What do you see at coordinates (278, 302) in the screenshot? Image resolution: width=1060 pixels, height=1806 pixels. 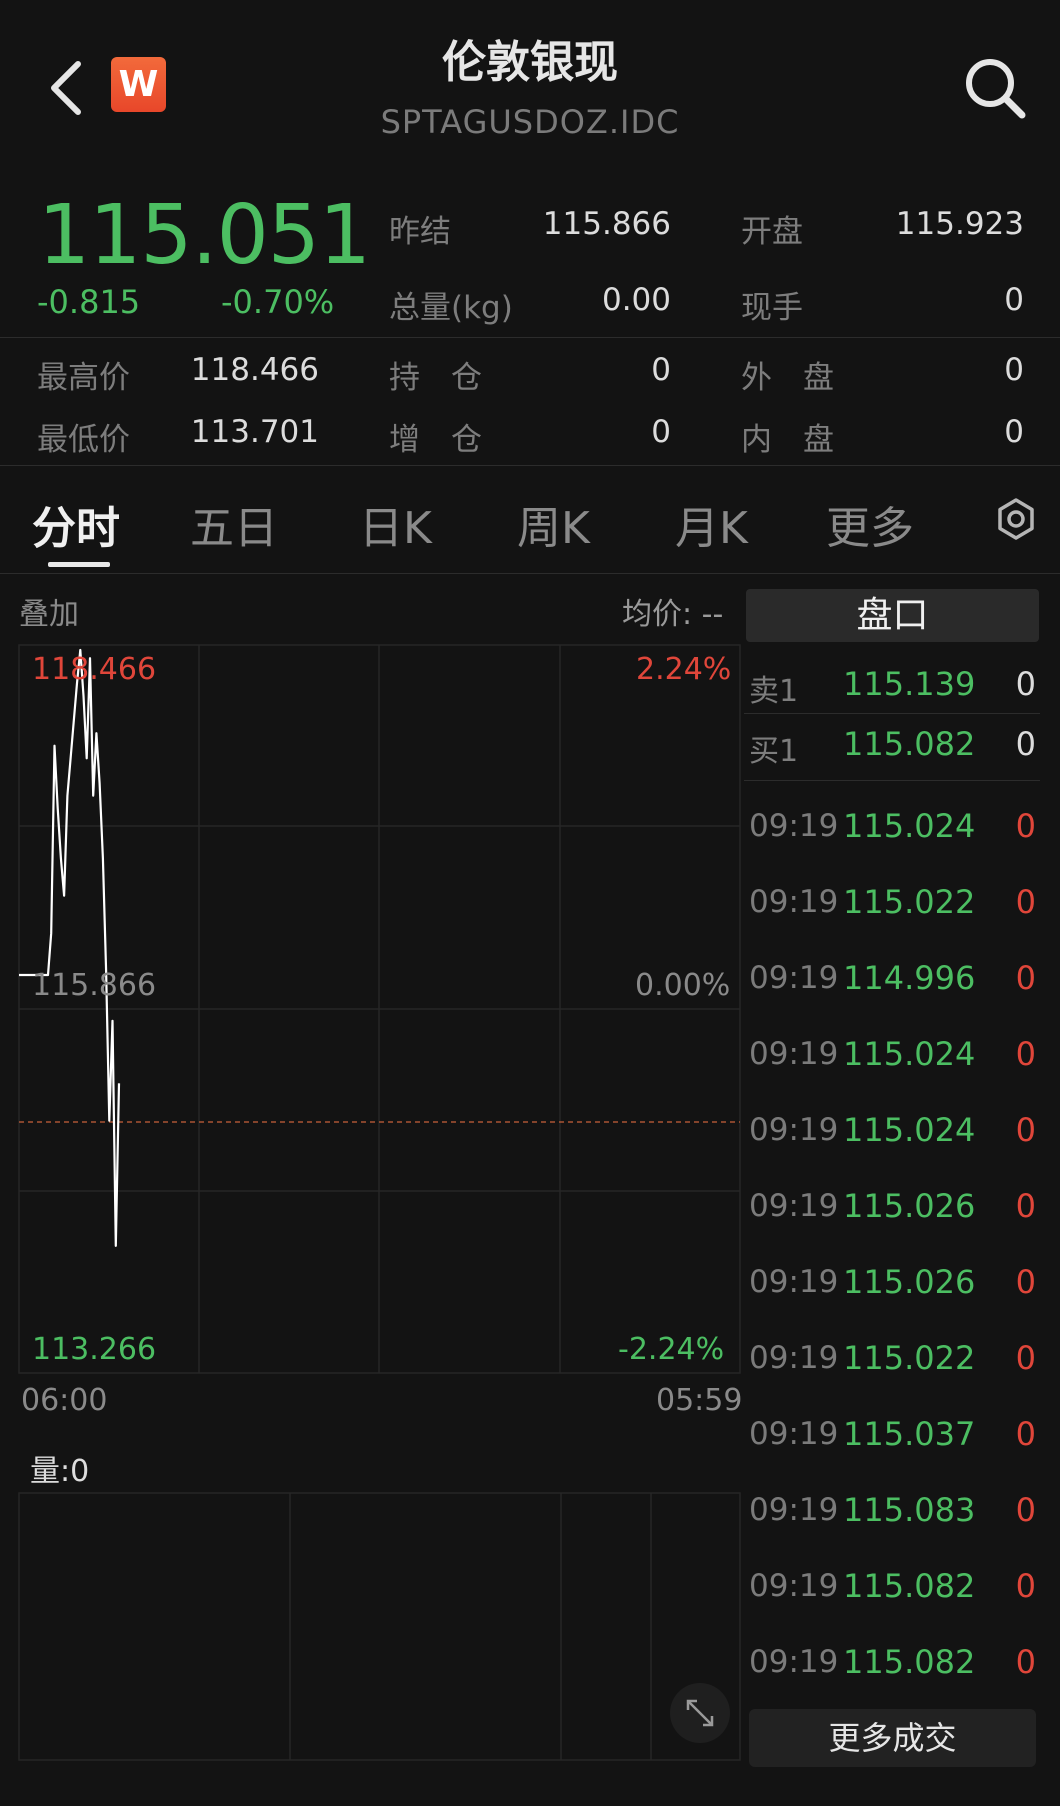 I see `price-change-pct: -0.70%` at bounding box center [278, 302].